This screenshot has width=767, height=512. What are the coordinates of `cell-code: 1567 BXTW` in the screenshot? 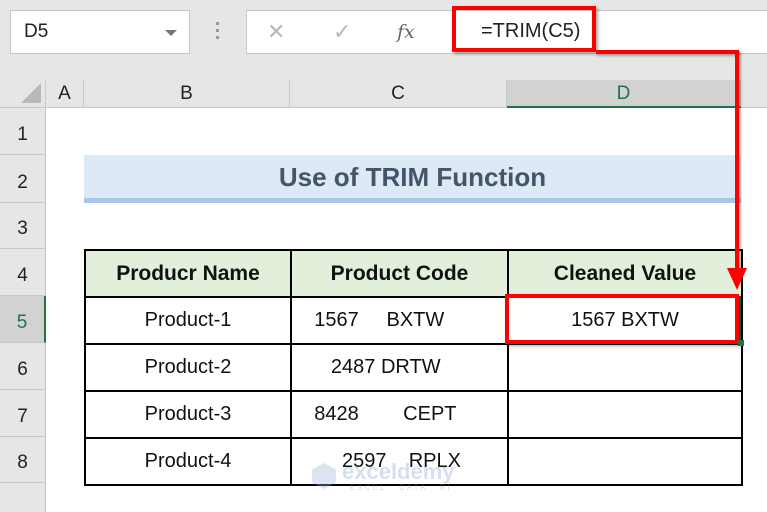 It's located at (399, 320).